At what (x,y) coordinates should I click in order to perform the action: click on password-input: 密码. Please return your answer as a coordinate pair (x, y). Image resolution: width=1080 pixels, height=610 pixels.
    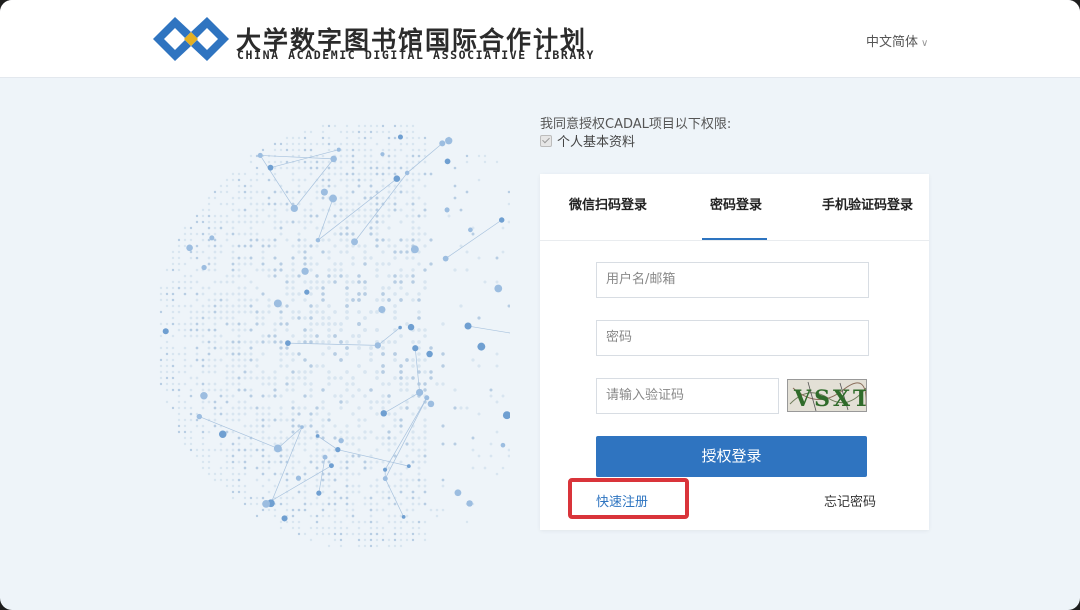
    Looking at the image, I should click on (732, 338).